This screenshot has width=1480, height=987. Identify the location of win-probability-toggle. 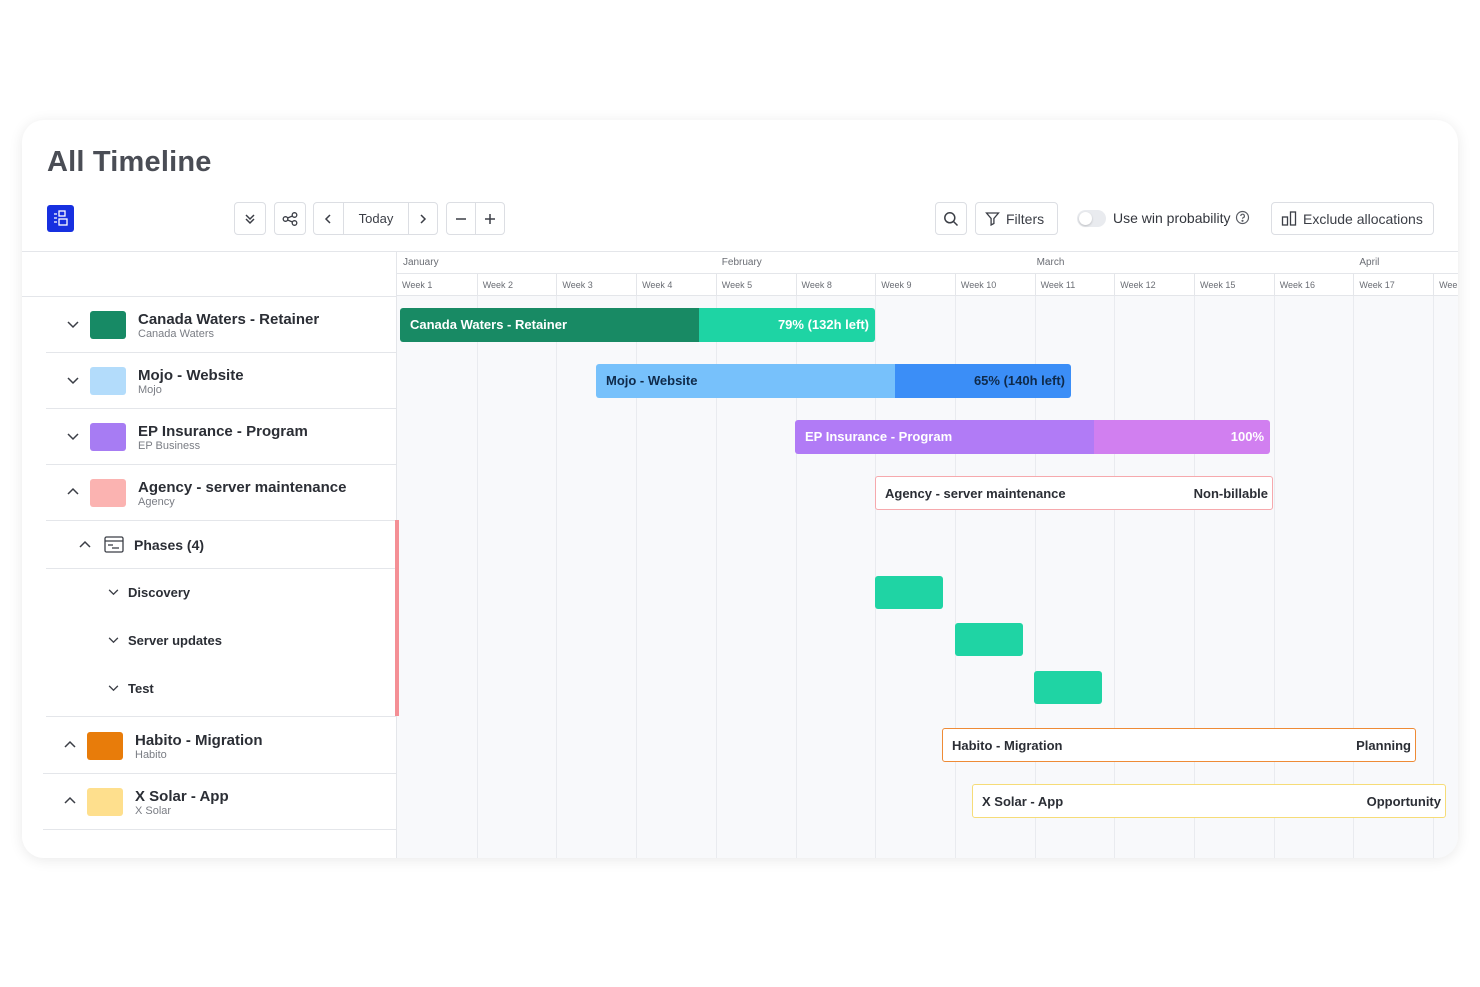
(1091, 218).